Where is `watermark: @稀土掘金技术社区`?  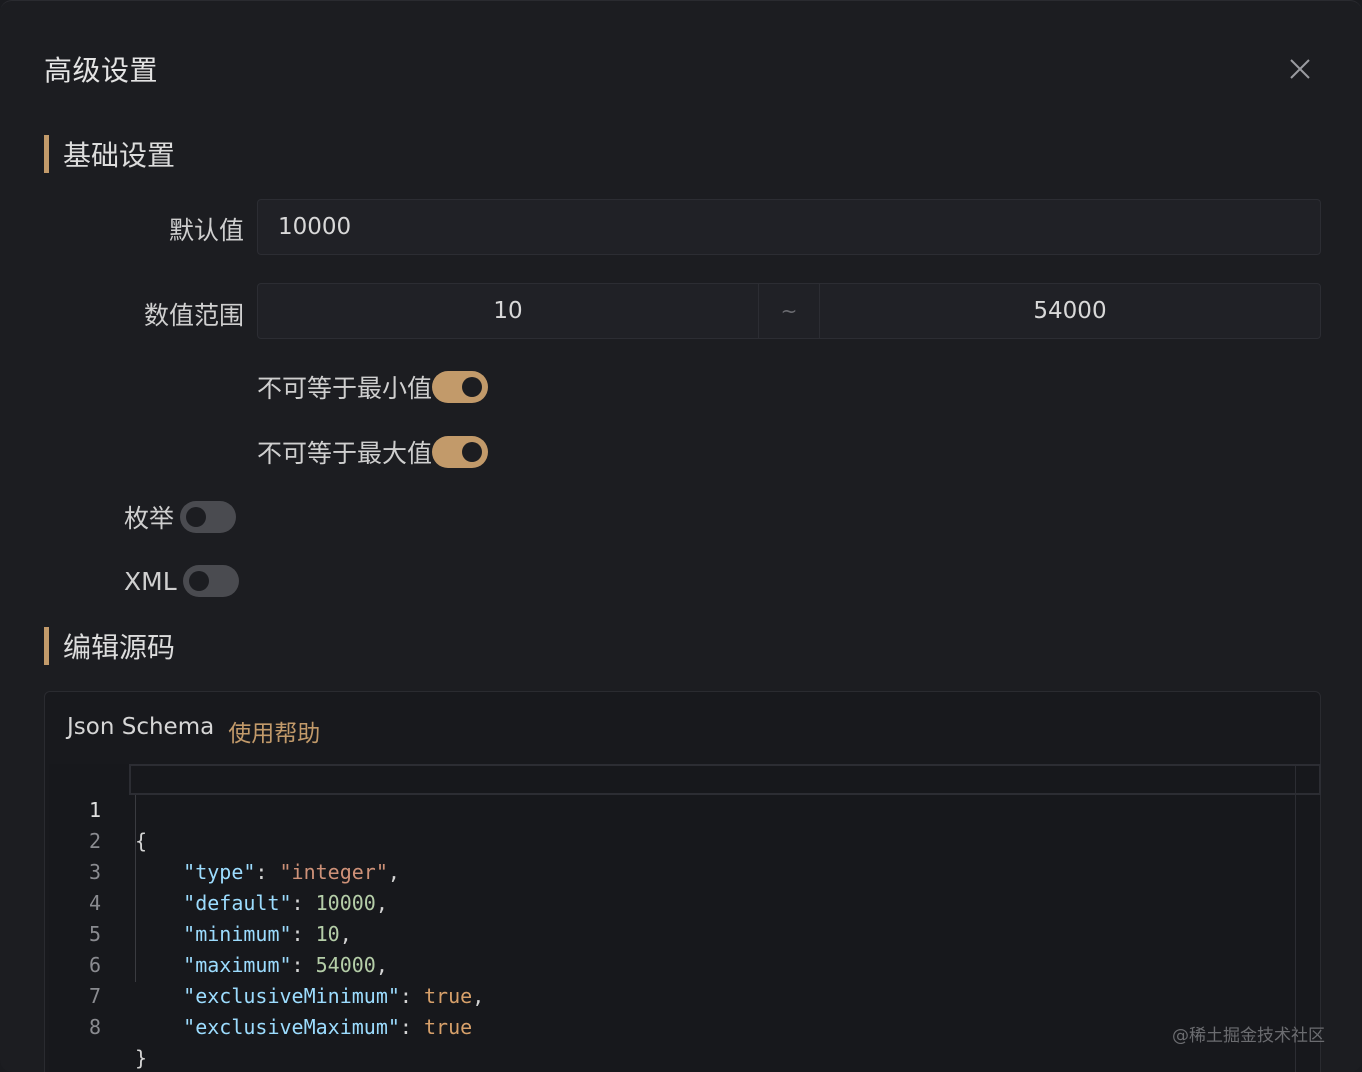
watermark: @稀土掘金技术社区 is located at coordinates (1248, 1036).